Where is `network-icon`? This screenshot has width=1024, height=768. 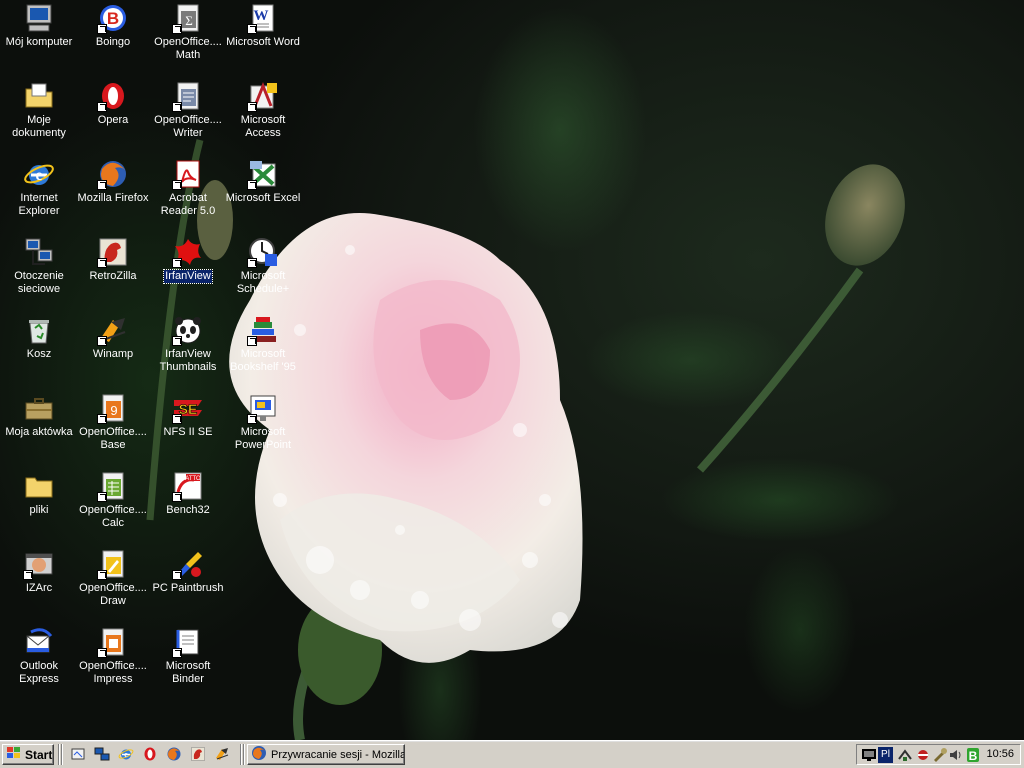
network-icon is located at coordinates (103, 755).